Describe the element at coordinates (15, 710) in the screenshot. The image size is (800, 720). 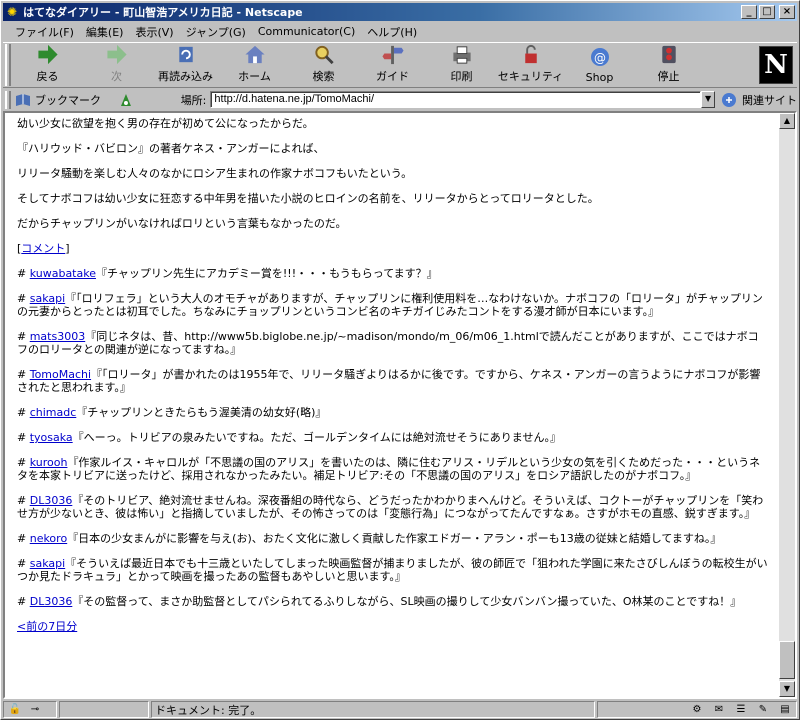
I see `security-padlock-icon: 🔓` at that location.